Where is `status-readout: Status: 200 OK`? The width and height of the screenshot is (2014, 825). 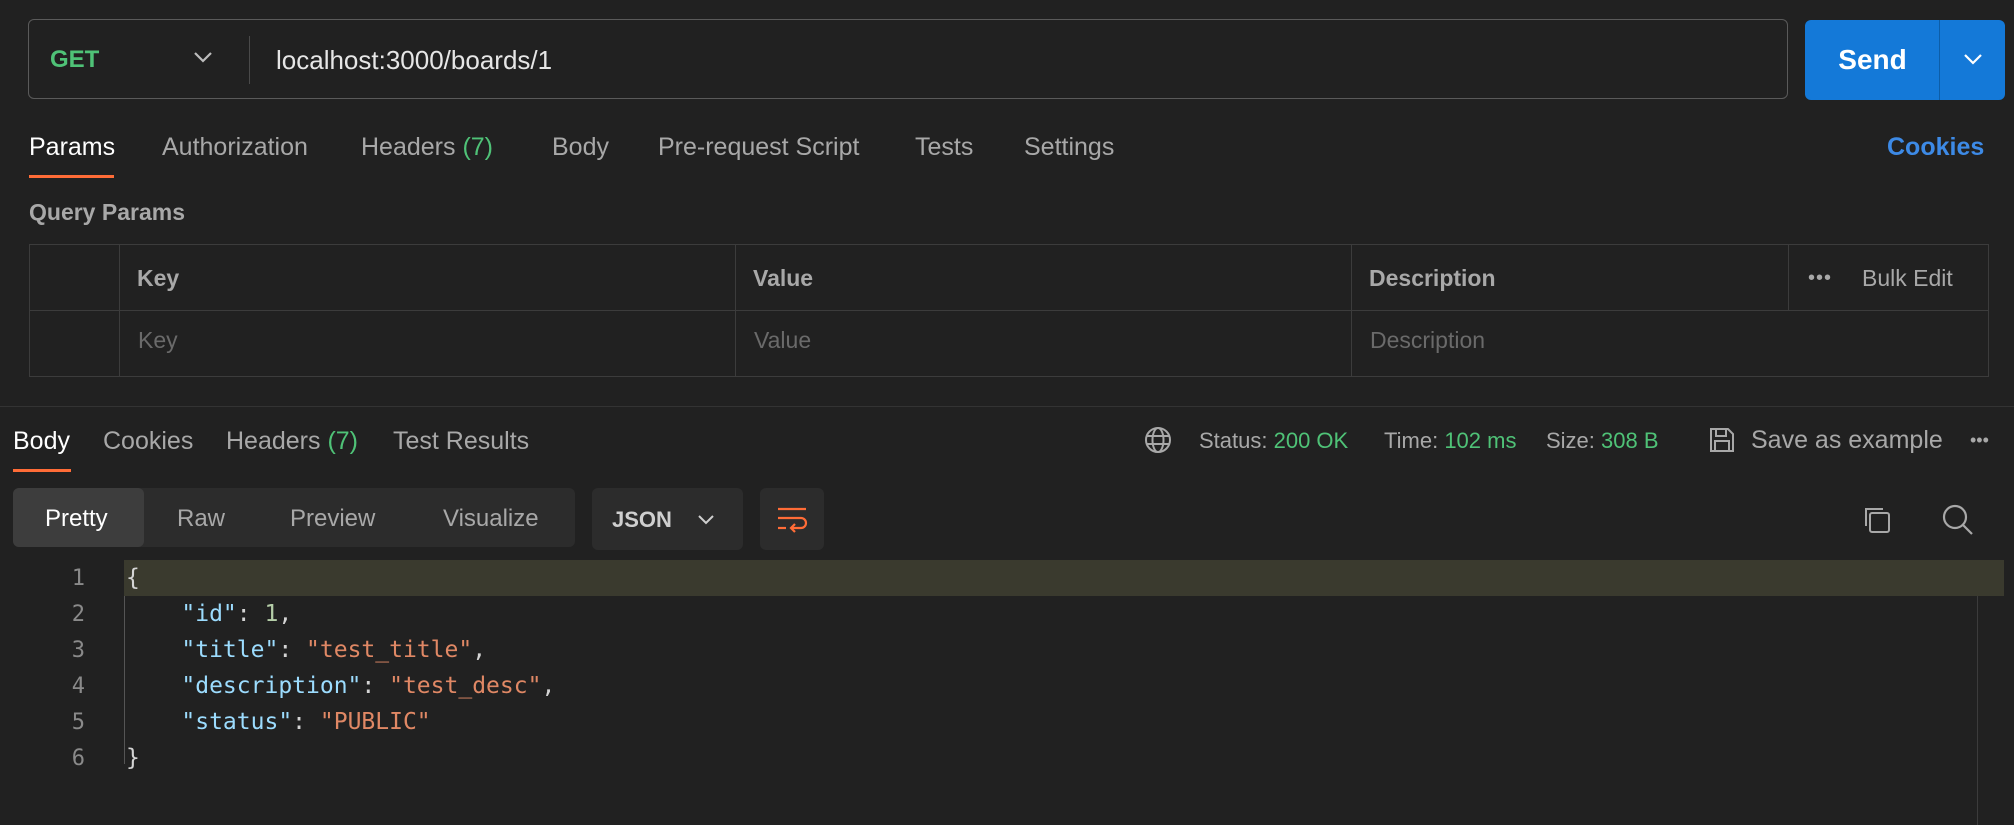 status-readout: Status: 200 OK is located at coordinates (1273, 441).